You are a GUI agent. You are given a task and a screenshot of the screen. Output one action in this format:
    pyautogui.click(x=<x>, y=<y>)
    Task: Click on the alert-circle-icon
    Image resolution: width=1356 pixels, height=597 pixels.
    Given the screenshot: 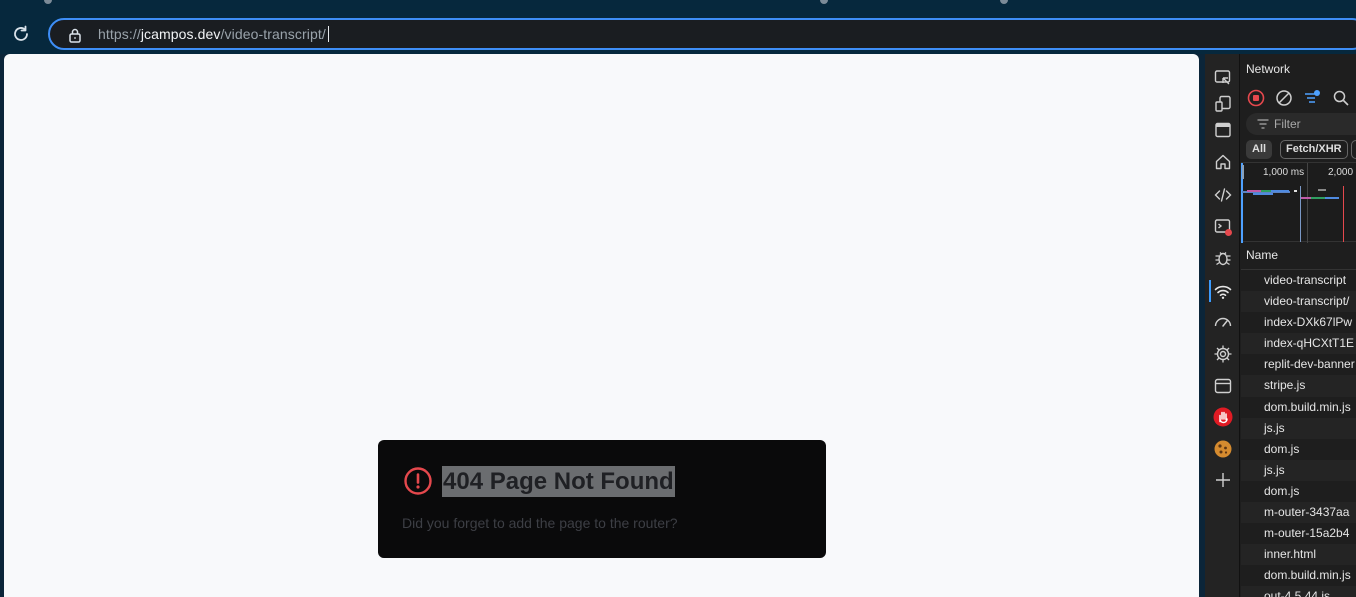 What is the action you would take?
    pyautogui.click(x=418, y=481)
    